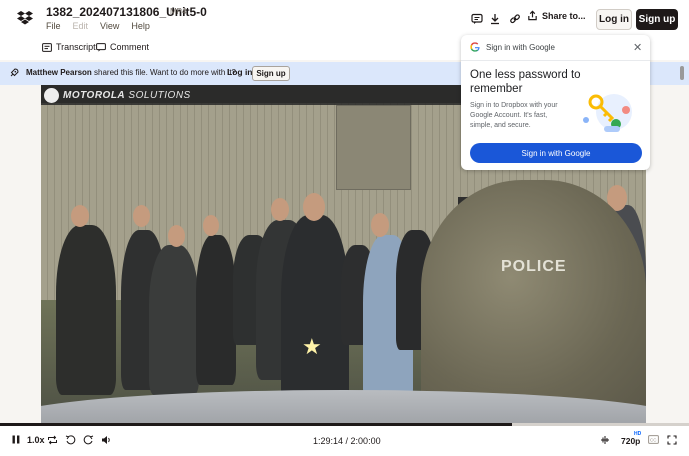 The height and width of the screenshot is (456, 689). I want to click on download-icon, so click(495, 19).